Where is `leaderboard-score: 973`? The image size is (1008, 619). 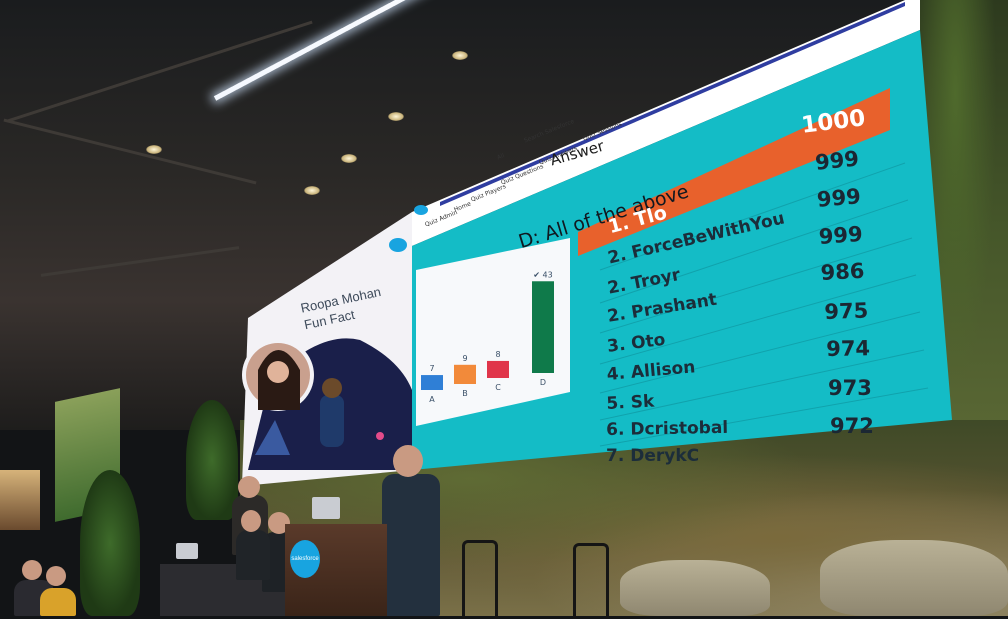 leaderboard-score: 973 is located at coordinates (850, 388).